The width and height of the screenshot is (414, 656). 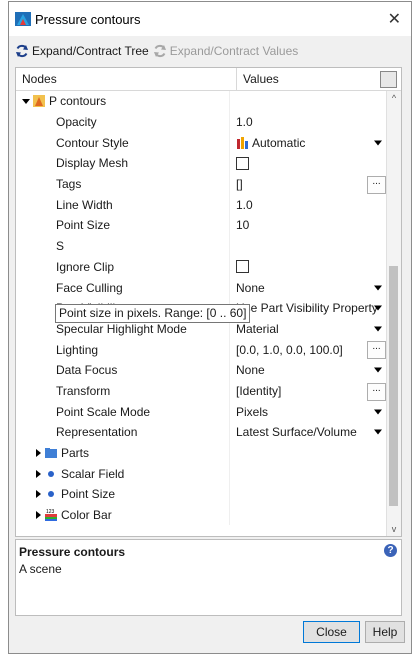 I want to click on expand-contract-values-button: Expand/Contract Values, so click(x=225, y=51).